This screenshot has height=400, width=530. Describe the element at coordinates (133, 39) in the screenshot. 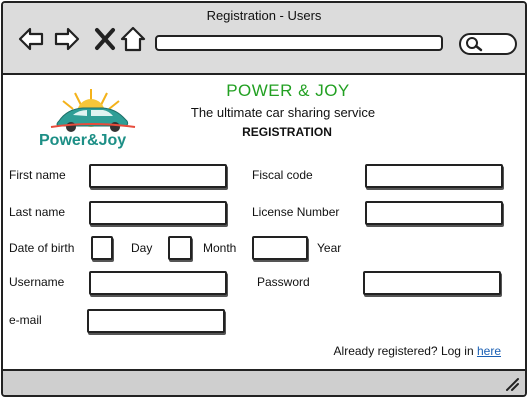

I see `home-icon` at that location.